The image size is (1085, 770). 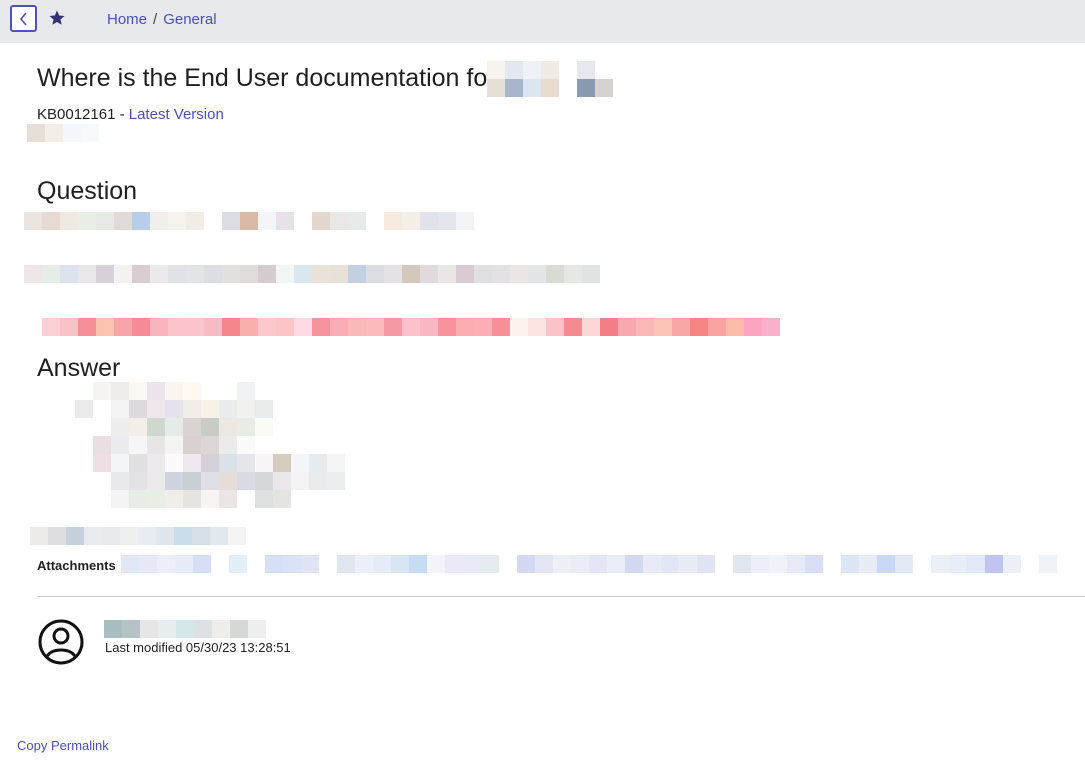 What do you see at coordinates (542, 21) in the screenshot?
I see `top-bar: Home / General` at bounding box center [542, 21].